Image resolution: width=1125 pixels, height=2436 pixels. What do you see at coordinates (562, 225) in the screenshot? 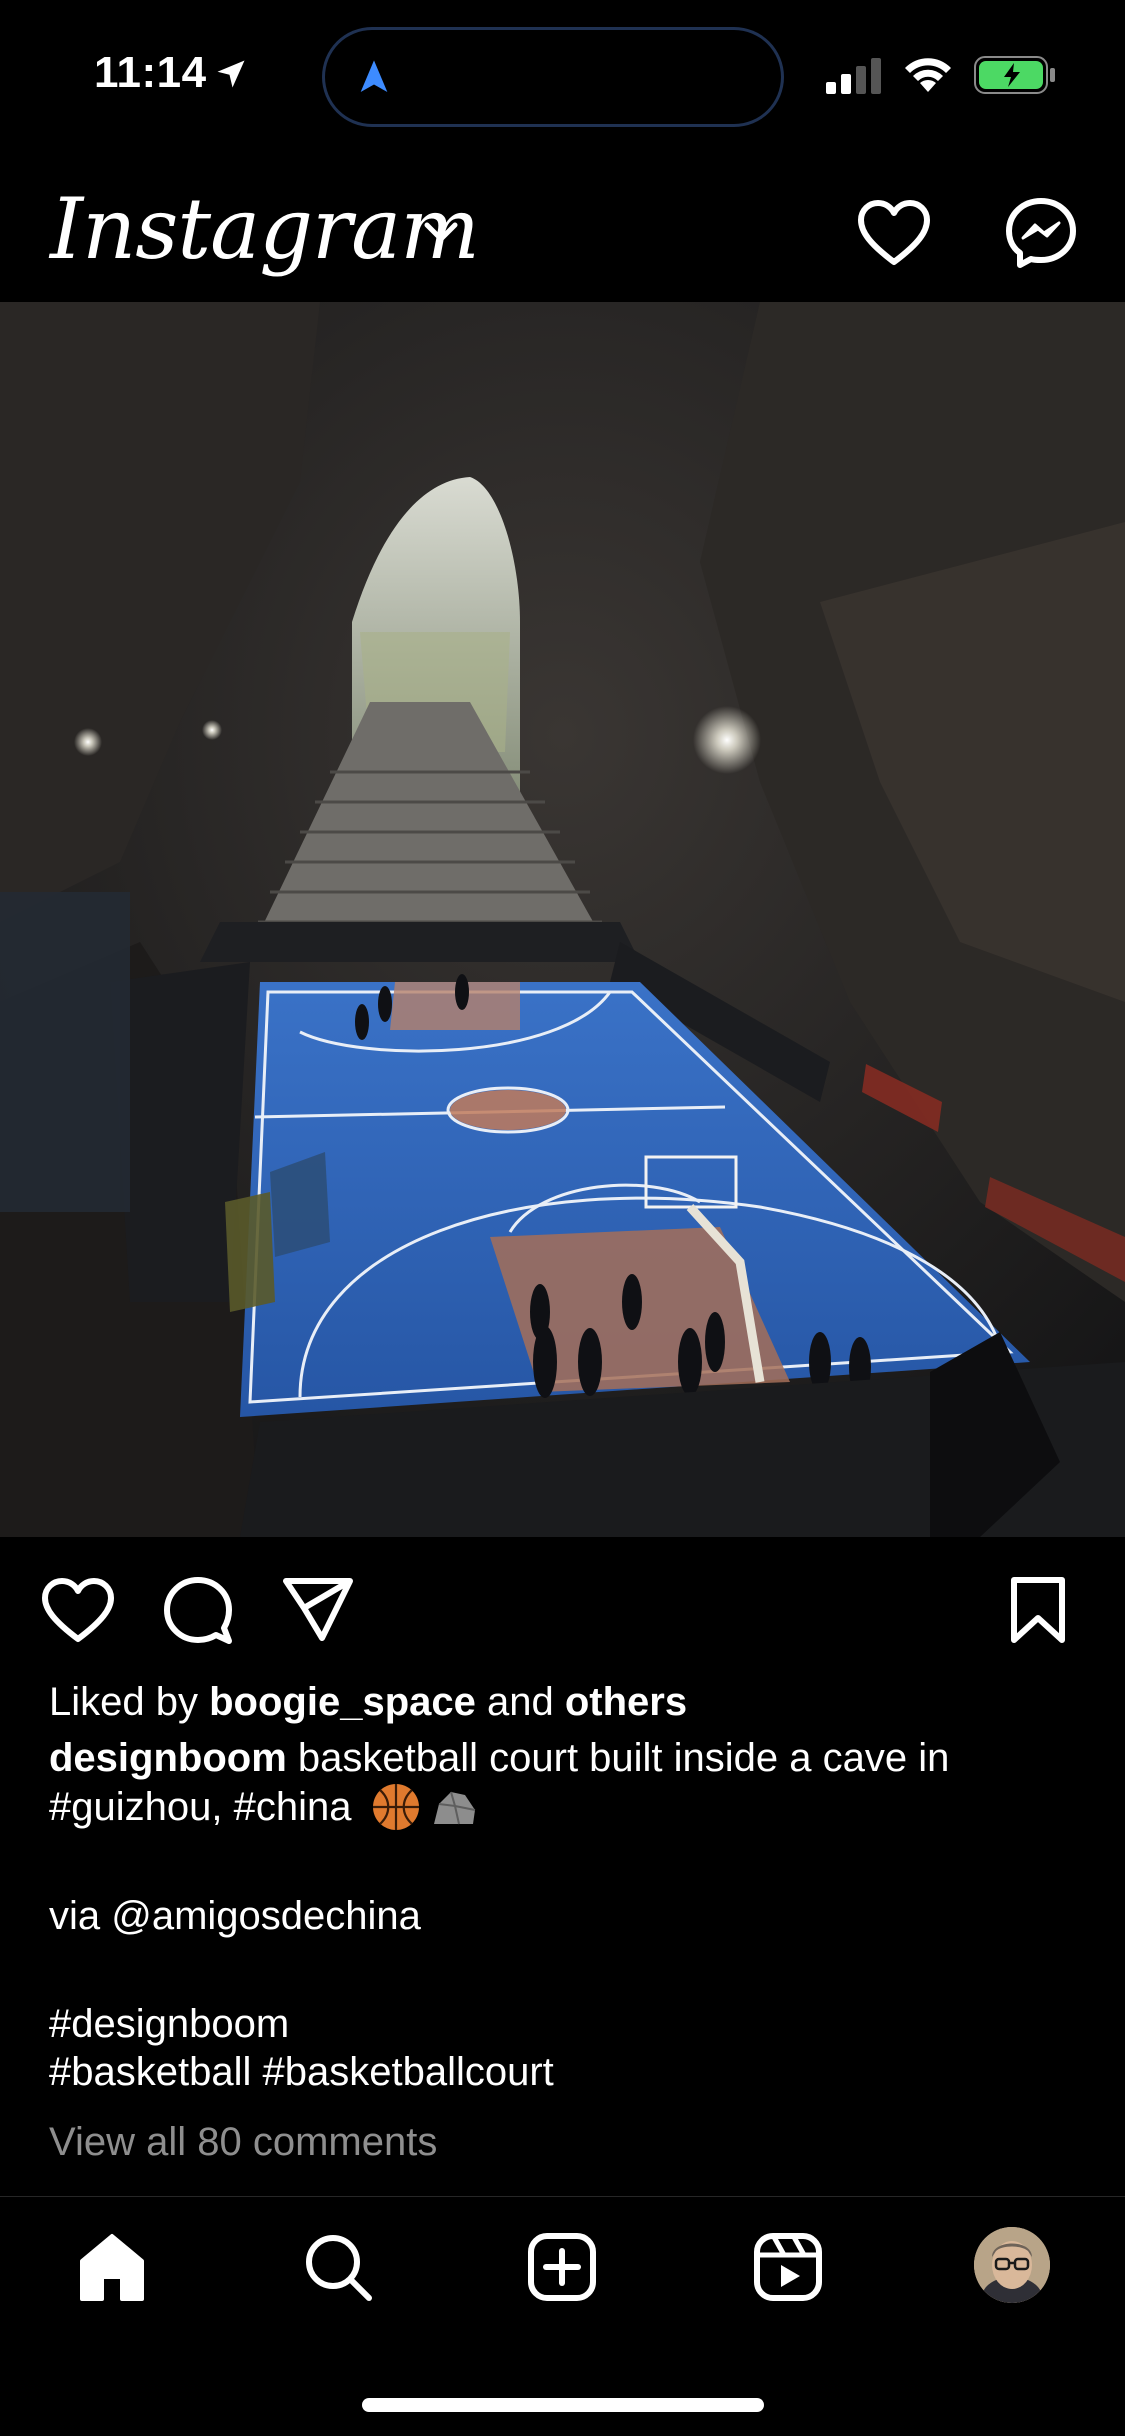
I see `app-header: Instagram` at bounding box center [562, 225].